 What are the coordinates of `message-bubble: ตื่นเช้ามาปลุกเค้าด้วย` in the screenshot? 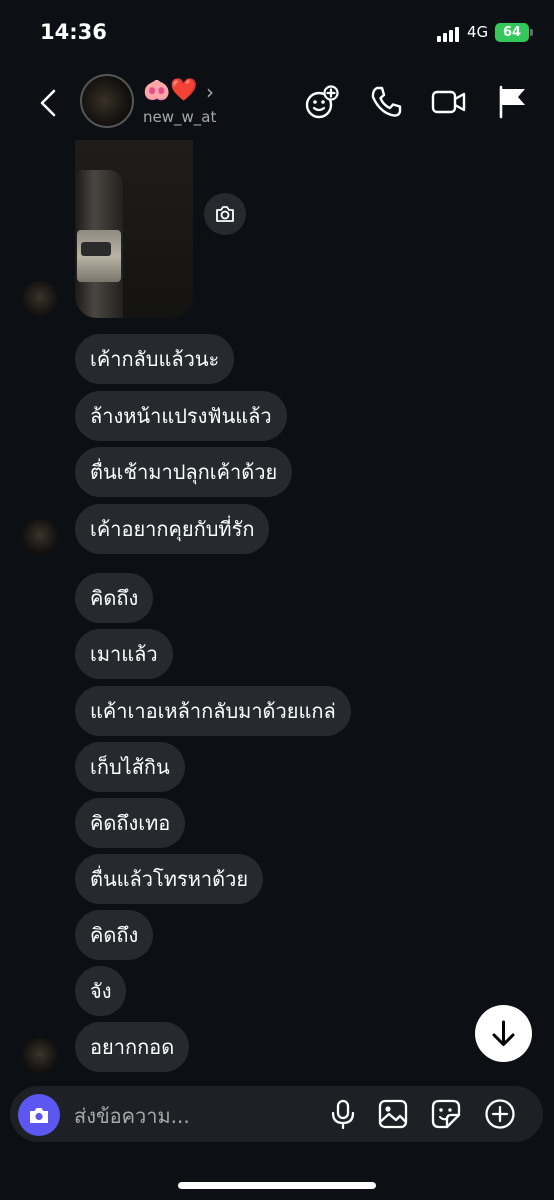 It's located at (184, 472).